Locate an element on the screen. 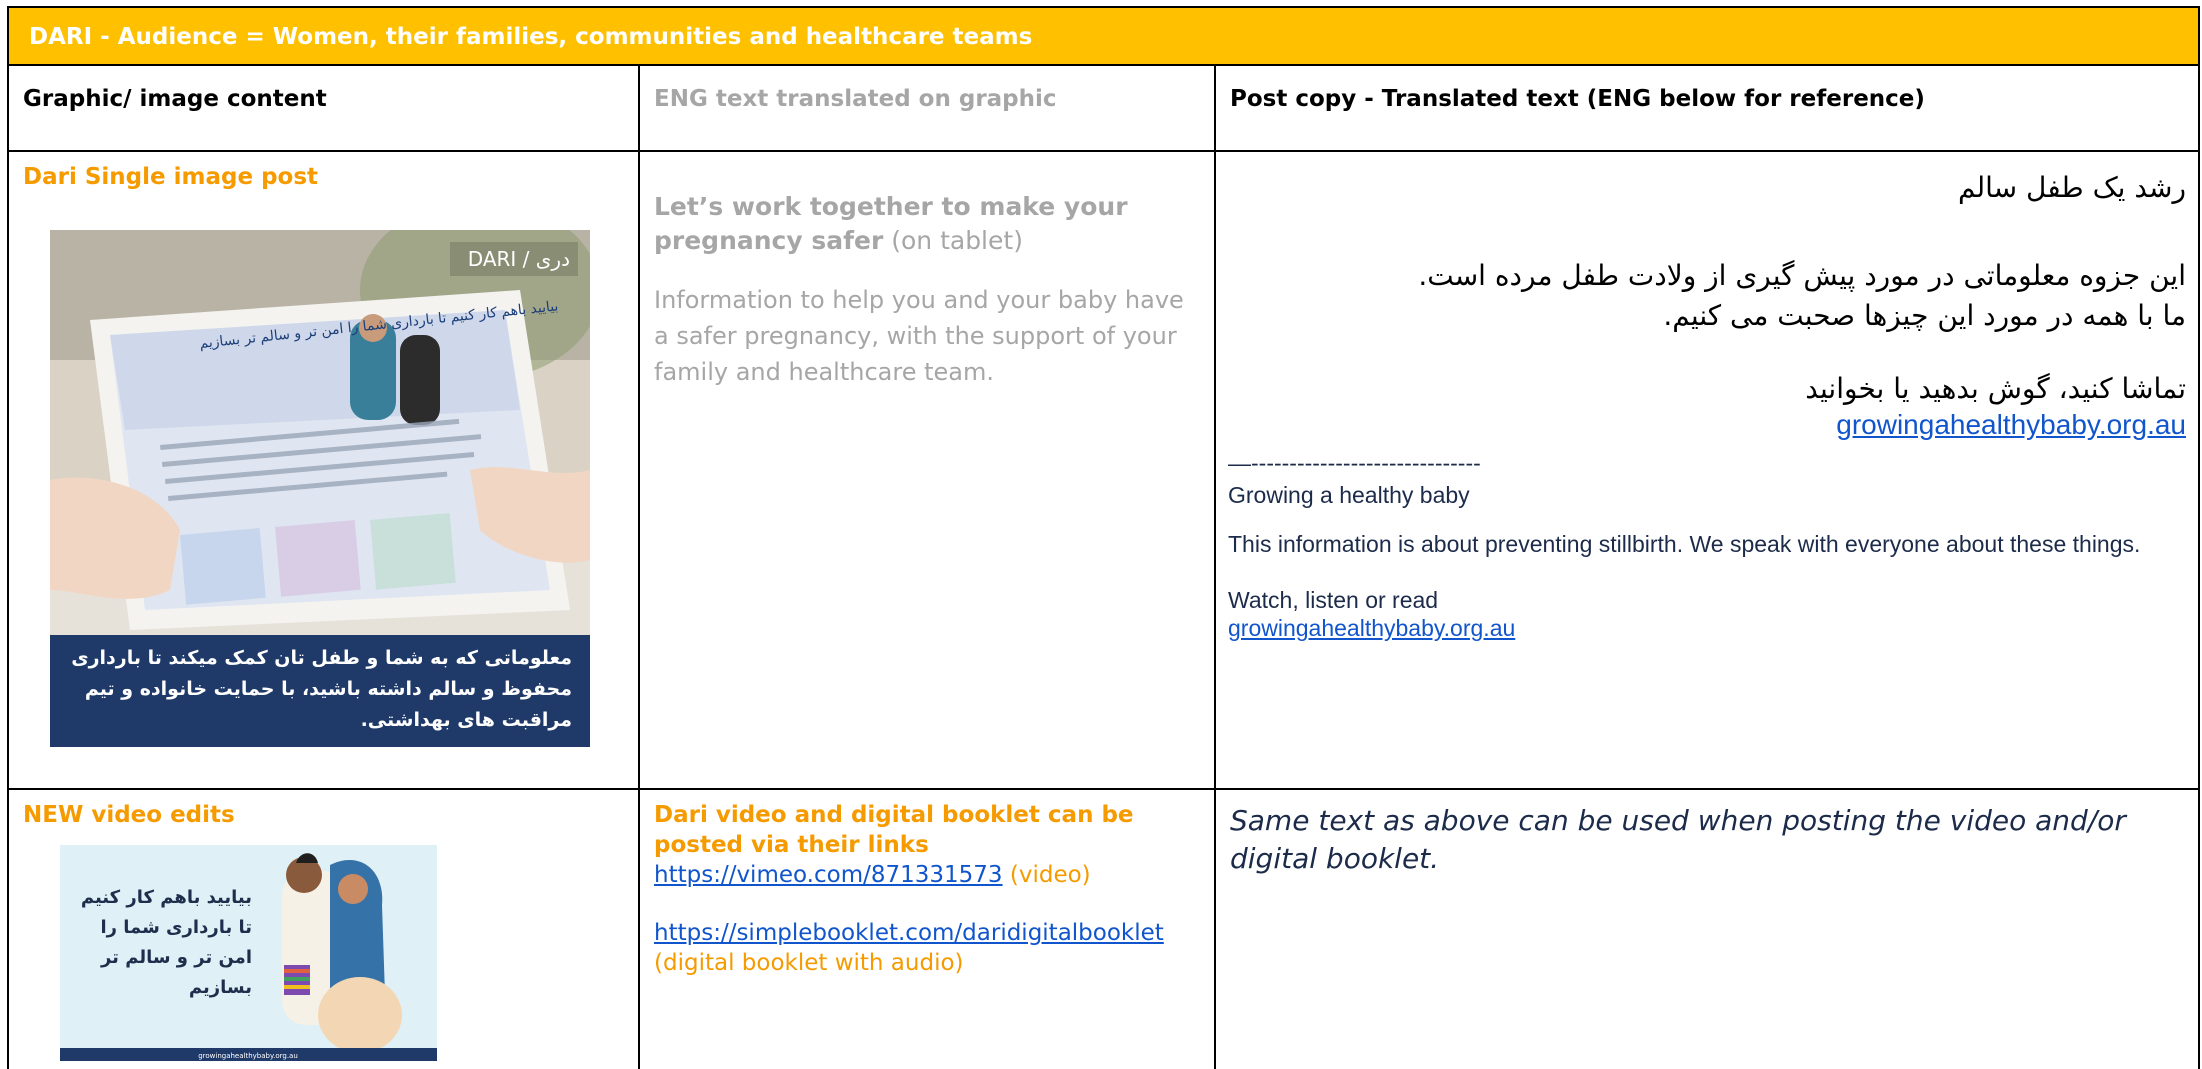 Image resolution: width=2202 pixels, height=1069 pixels. image-language-tag: DARI / دری is located at coordinates (519, 259).